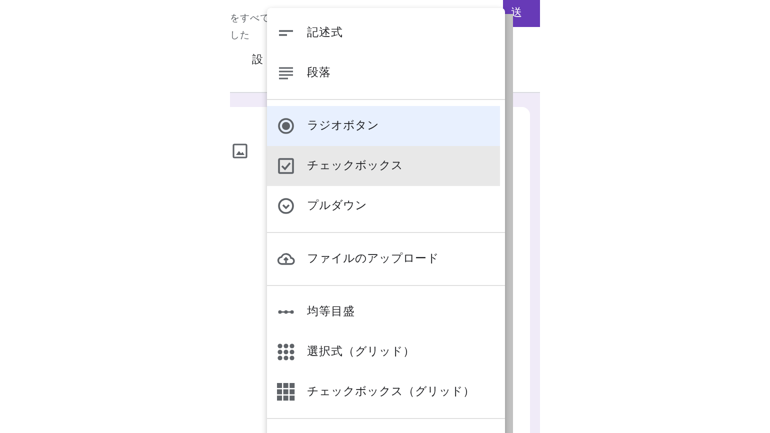  I want to click on square-grid-icon, so click(286, 392).